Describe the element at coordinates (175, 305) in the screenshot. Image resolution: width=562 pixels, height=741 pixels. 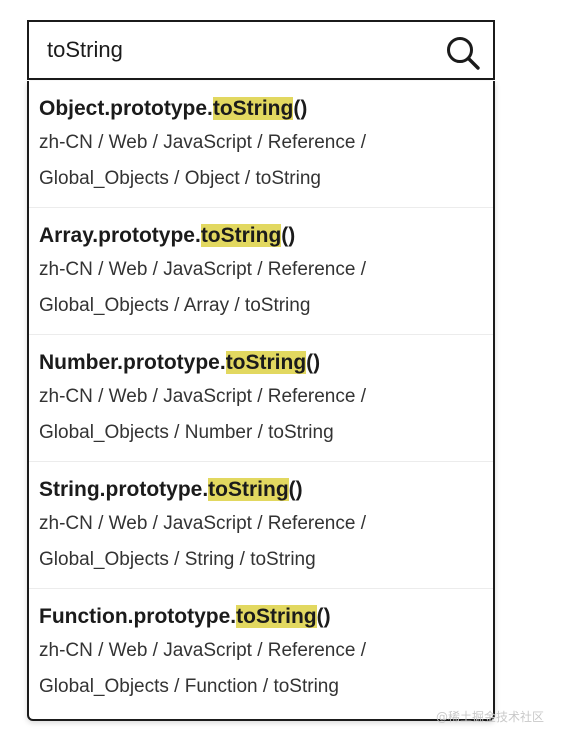
I see `result-path-line: Global_Objects / Array / toString` at that location.